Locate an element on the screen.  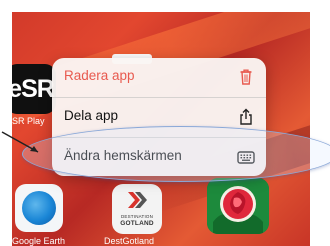
sr-play-app-label: SR Play is located at coordinates (28, 121).